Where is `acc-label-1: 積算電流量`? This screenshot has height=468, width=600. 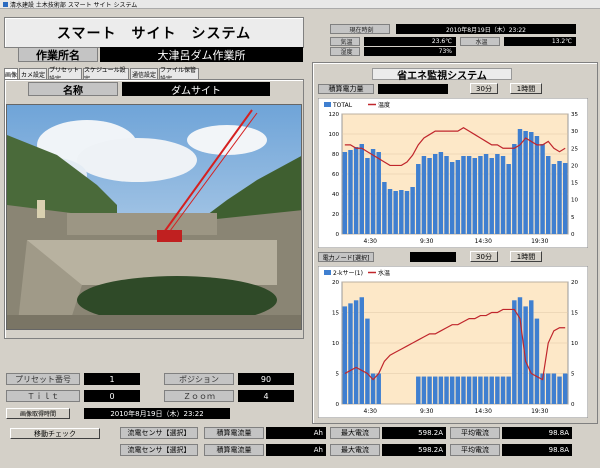 acc-label-1: 積算電流量 is located at coordinates (234, 433).